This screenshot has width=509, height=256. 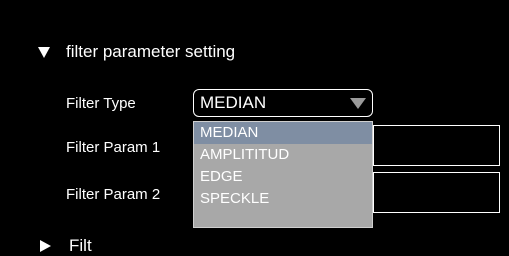 What do you see at coordinates (283, 177) in the screenshot?
I see `dropdown-option-edge: EDGE` at bounding box center [283, 177].